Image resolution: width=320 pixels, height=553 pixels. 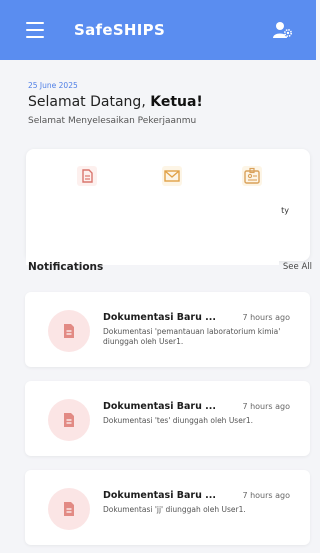 What do you see at coordinates (120, 30) in the screenshot?
I see `app-title: SafeSHIPS` at bounding box center [120, 30].